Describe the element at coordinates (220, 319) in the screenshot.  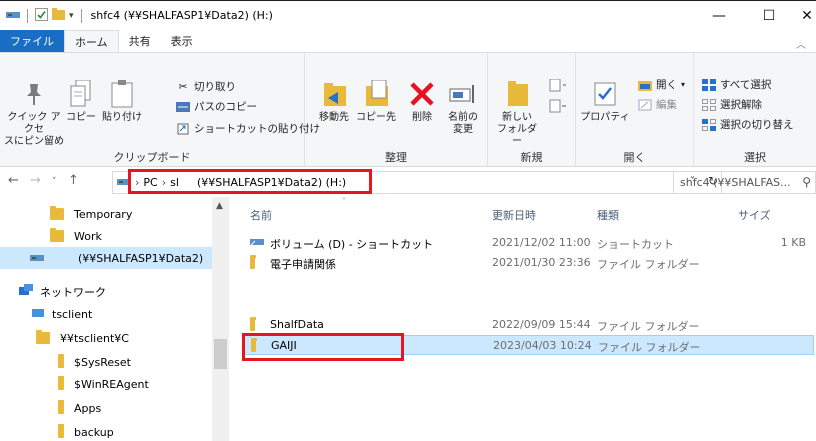
I see `nav-pane-scrollbar: ▲` at that location.